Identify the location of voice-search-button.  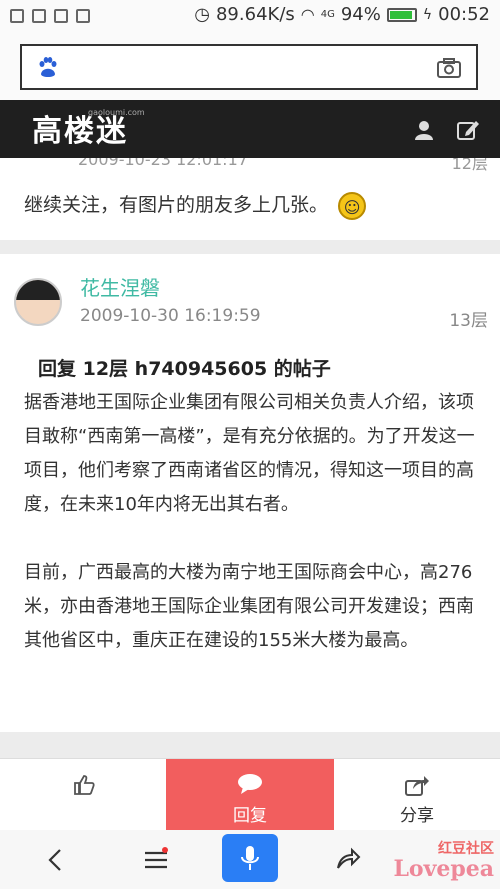
(250, 858).